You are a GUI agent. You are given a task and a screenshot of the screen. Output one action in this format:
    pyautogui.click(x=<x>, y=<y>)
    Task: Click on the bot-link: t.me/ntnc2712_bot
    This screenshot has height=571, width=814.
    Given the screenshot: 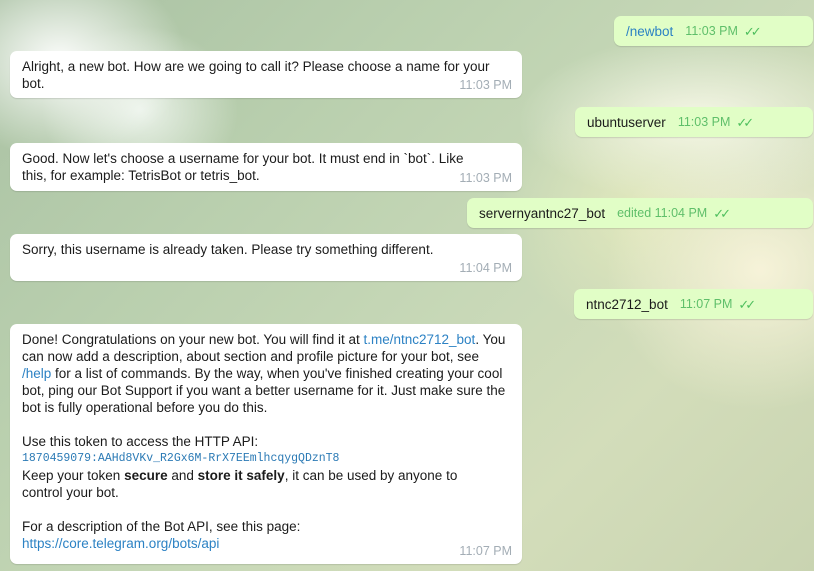 What is the action you would take?
    pyautogui.click(x=419, y=339)
    